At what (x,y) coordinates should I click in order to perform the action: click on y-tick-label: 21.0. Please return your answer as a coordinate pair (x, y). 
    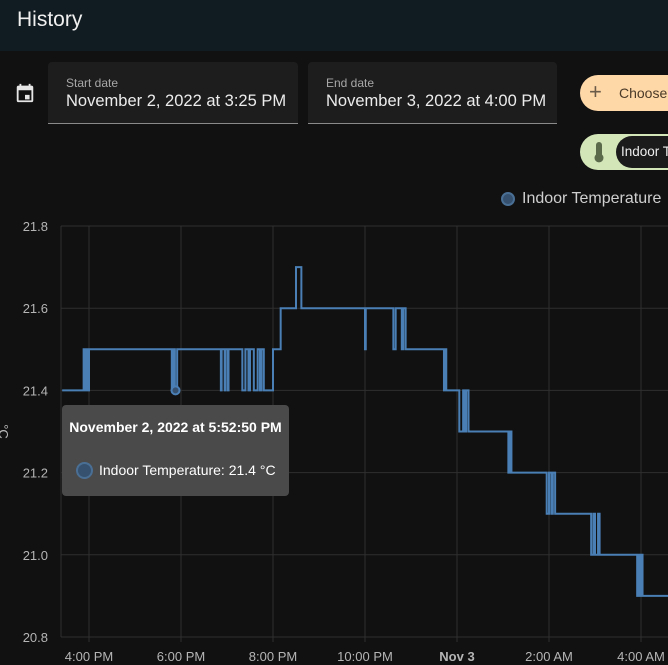
    Looking at the image, I should click on (35, 555).